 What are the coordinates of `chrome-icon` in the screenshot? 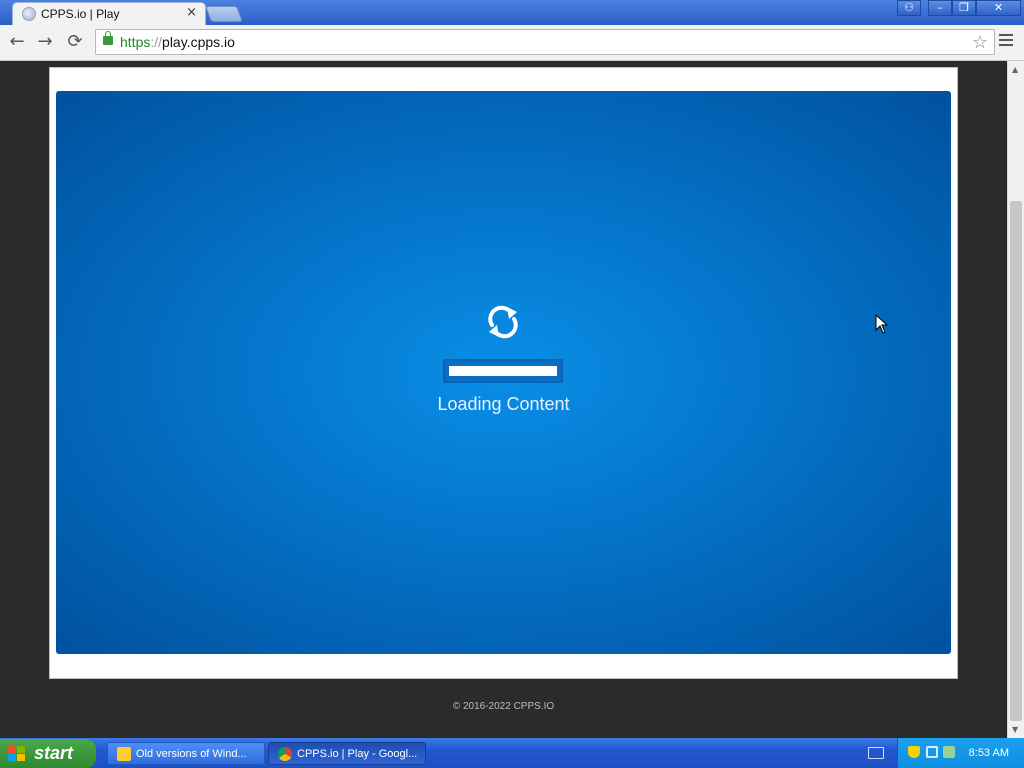 It's located at (285, 754).